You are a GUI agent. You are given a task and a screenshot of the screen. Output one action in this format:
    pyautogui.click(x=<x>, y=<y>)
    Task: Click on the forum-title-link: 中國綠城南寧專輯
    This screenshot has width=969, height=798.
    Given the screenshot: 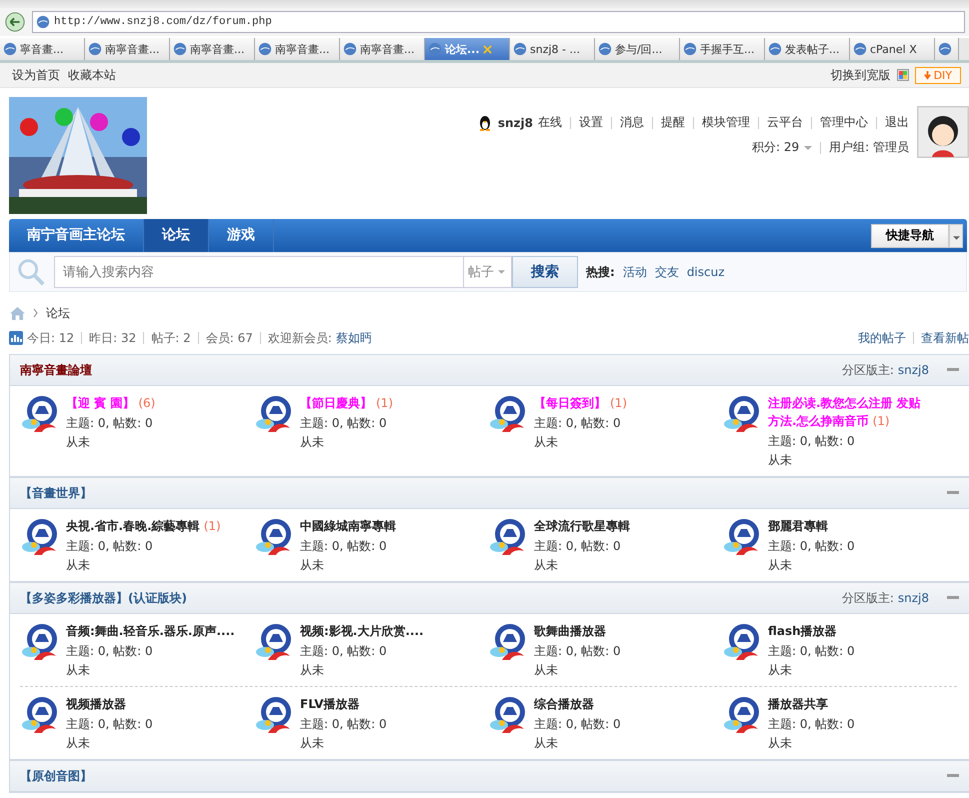 What is the action you would take?
    pyautogui.click(x=348, y=526)
    